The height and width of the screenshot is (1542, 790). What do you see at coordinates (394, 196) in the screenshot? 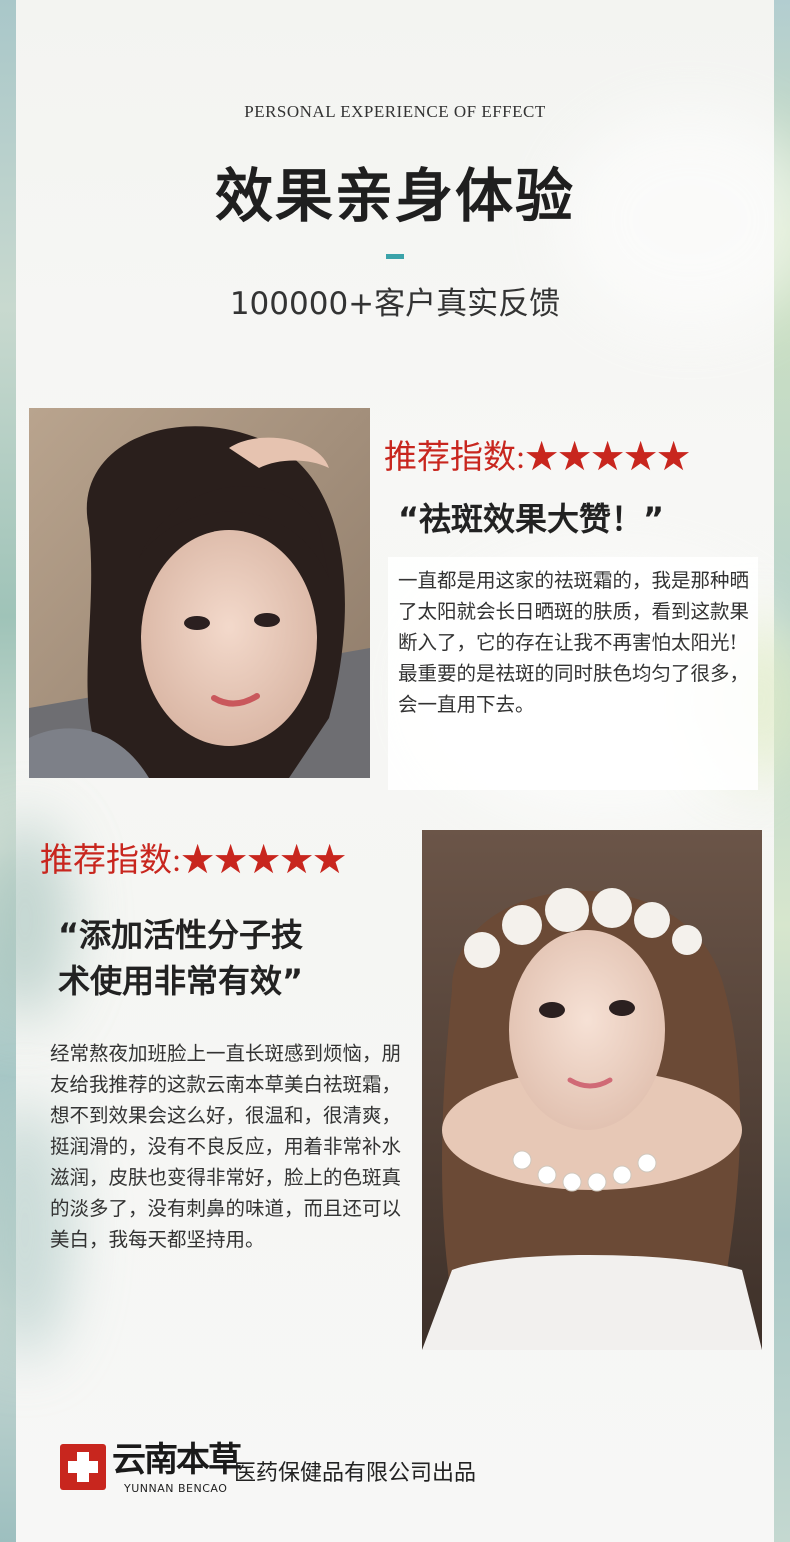
I see `page-title: 效果亲身体验` at bounding box center [394, 196].